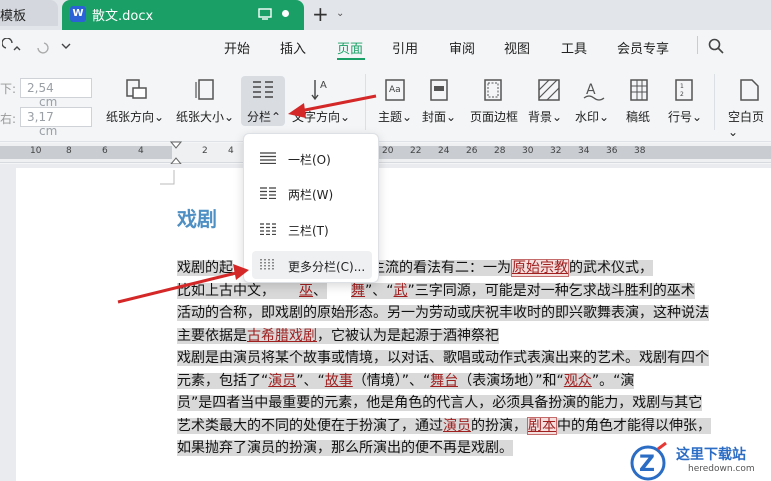 This screenshot has height=481, width=771. Describe the element at coordinates (647, 464) in the screenshot. I see `svg-text: Z` at that location.